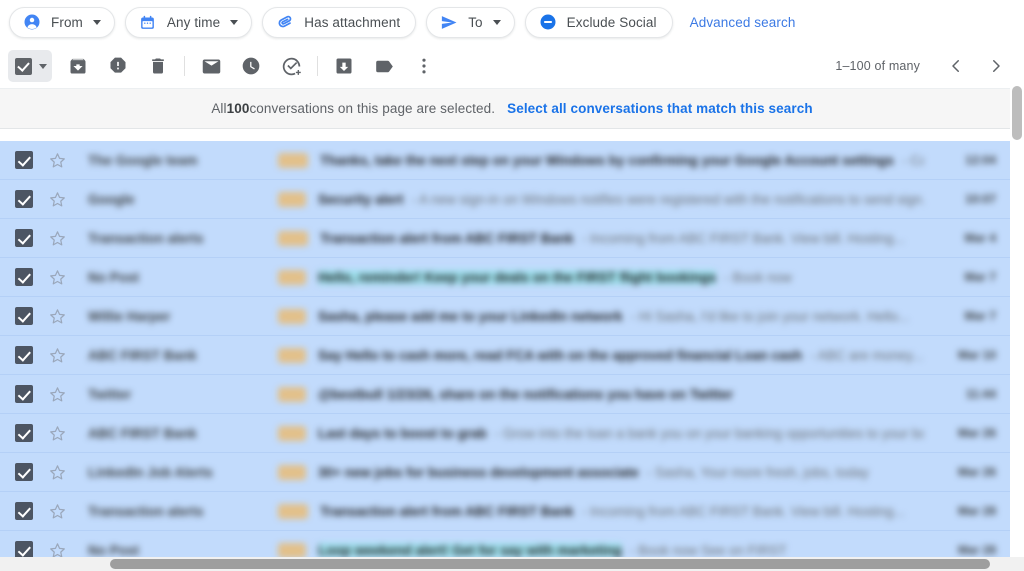  Describe the element at coordinates (976, 550) in the screenshot. I see `timestamp: Mar 28` at that location.